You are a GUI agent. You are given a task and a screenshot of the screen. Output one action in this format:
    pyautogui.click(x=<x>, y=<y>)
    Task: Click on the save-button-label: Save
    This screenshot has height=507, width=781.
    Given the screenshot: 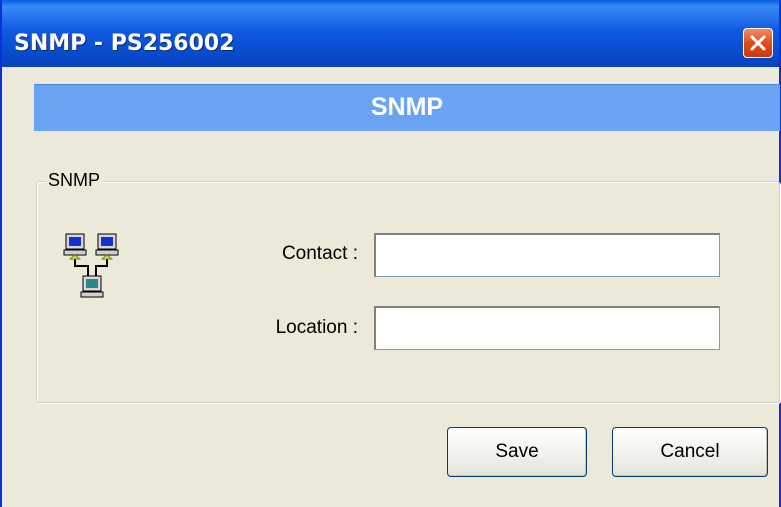 What is the action you would take?
    pyautogui.click(x=517, y=451)
    